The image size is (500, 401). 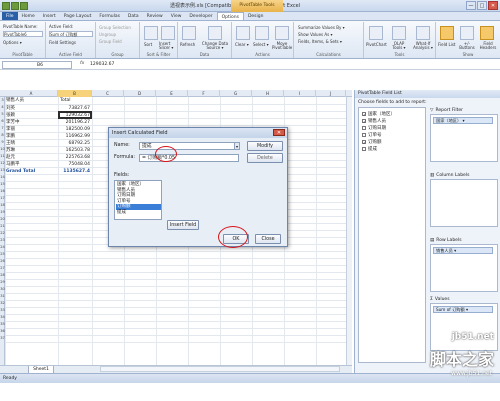 What do you see at coordinates (471, 5) in the screenshot?
I see `minimize-button: —` at bounding box center [471, 5].